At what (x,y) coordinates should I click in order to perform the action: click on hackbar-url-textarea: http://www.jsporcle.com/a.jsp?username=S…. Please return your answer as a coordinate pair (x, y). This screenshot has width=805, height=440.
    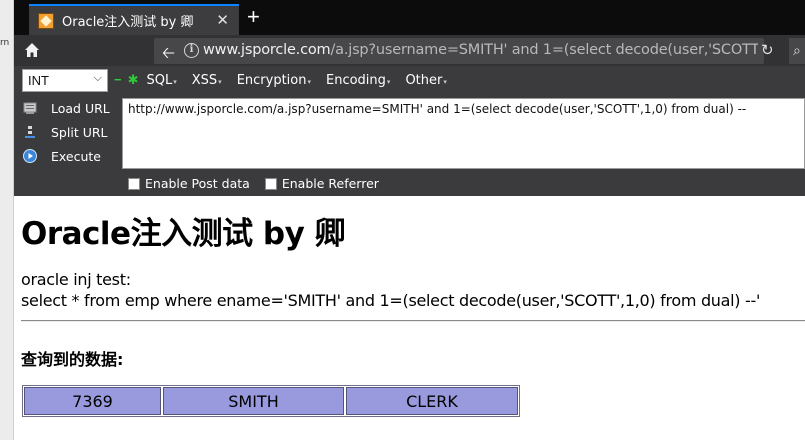
    Looking at the image, I should click on (463, 133).